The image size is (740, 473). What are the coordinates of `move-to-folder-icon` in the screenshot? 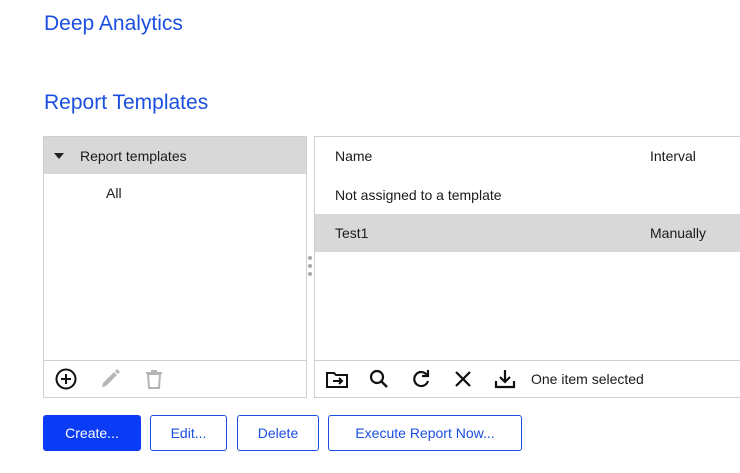 It's located at (337, 379).